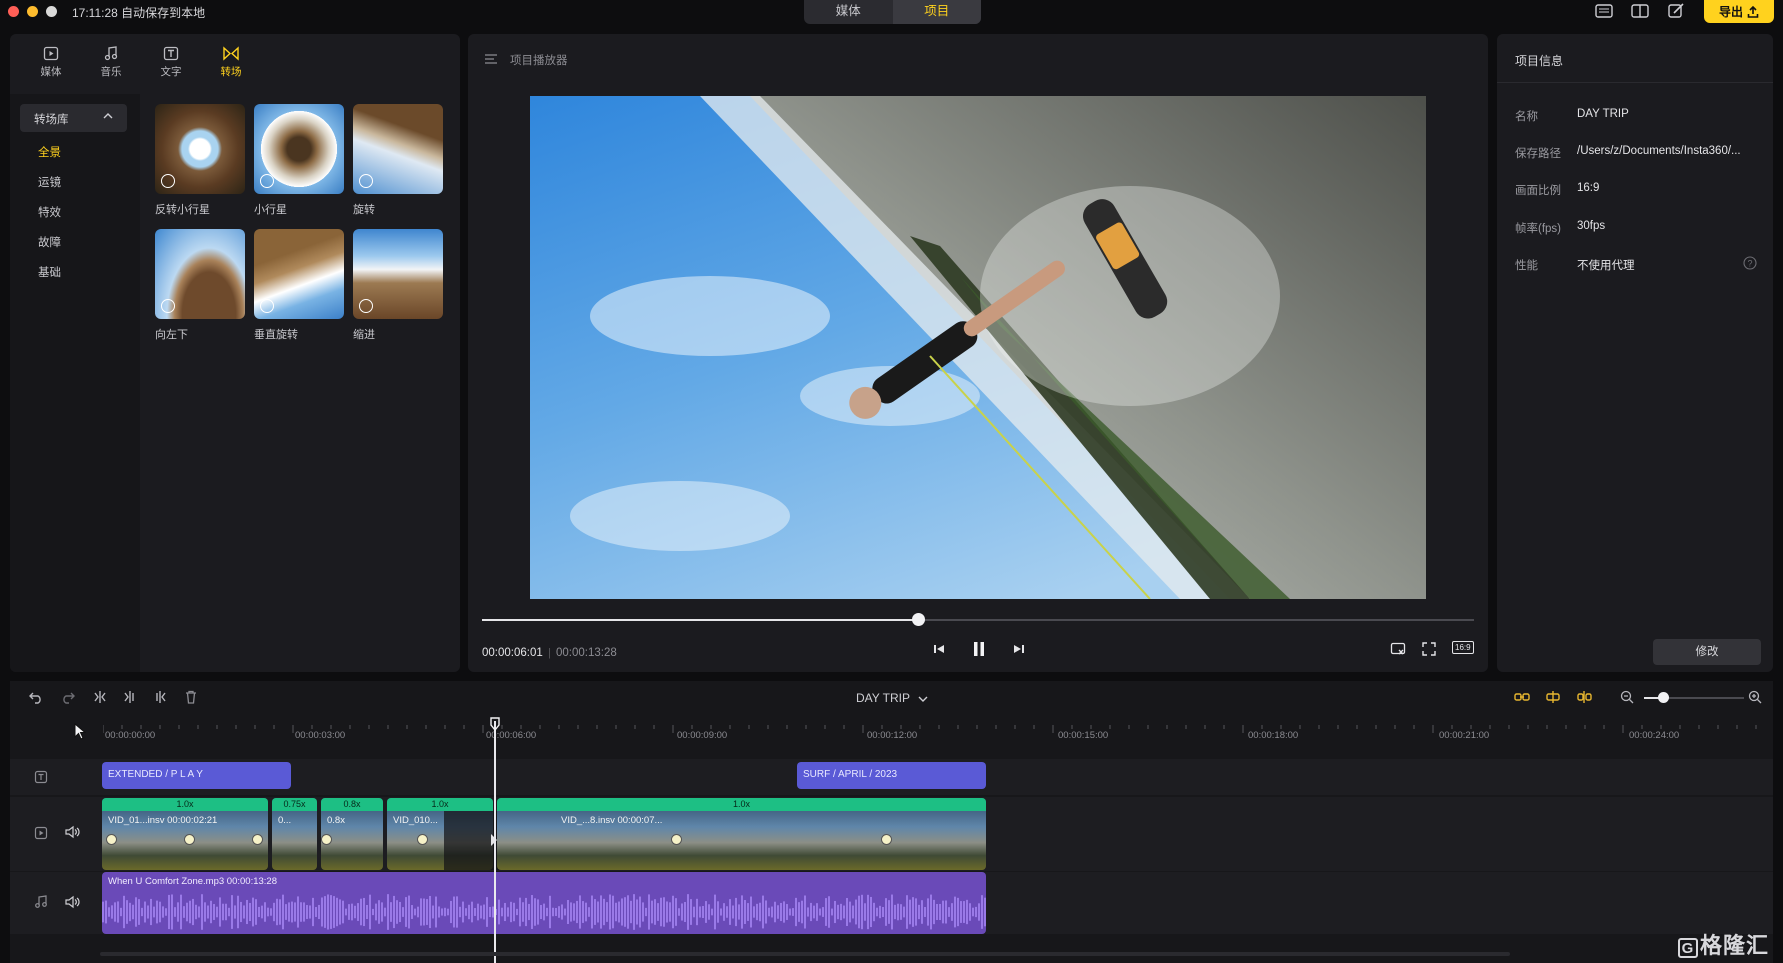 The image size is (1783, 963). I want to click on crop-screen-icon, so click(1398, 648).